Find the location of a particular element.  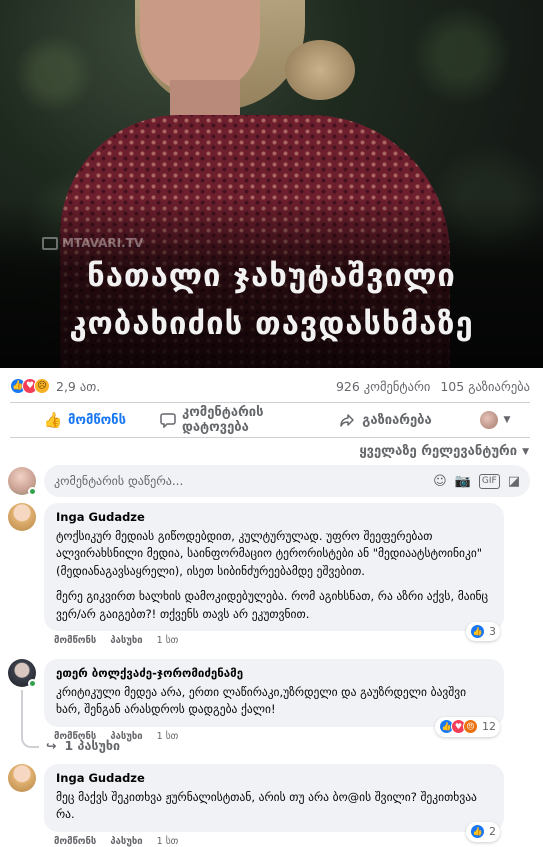

share-button: გაზიარება is located at coordinates (385, 420).